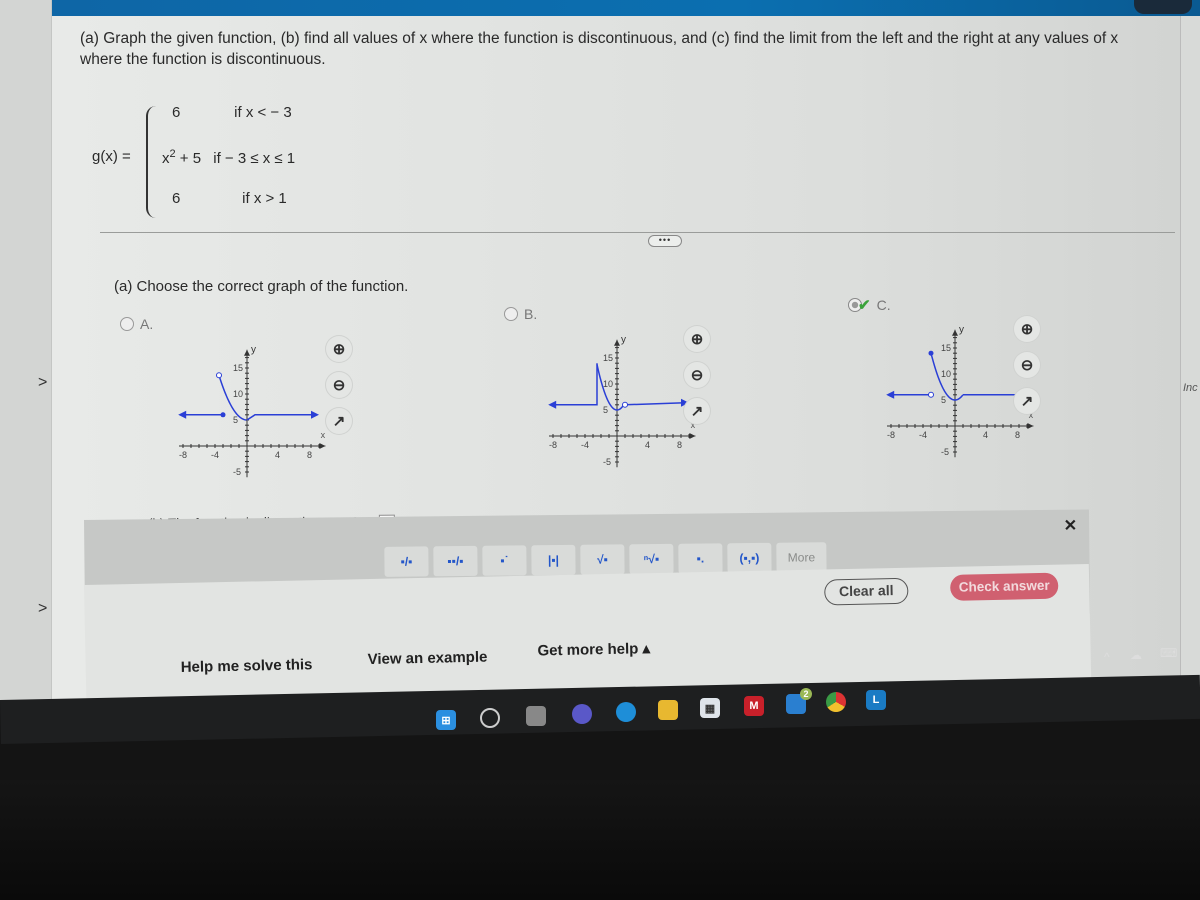 This screenshot has height=900, width=1200. I want to click on more-button: More, so click(801, 557).